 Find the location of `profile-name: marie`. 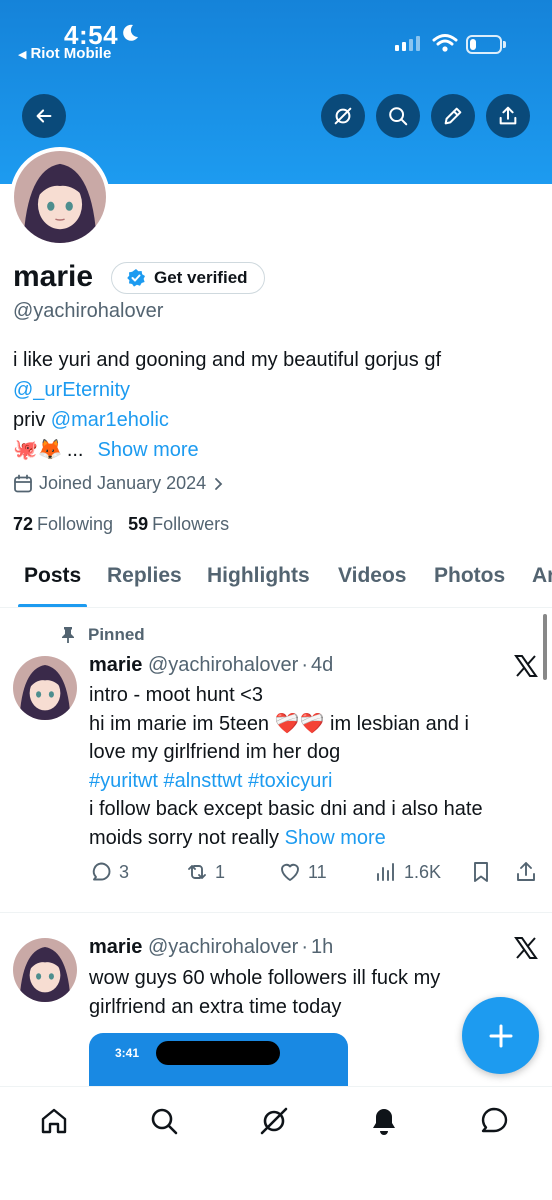

profile-name: marie is located at coordinates (53, 276).